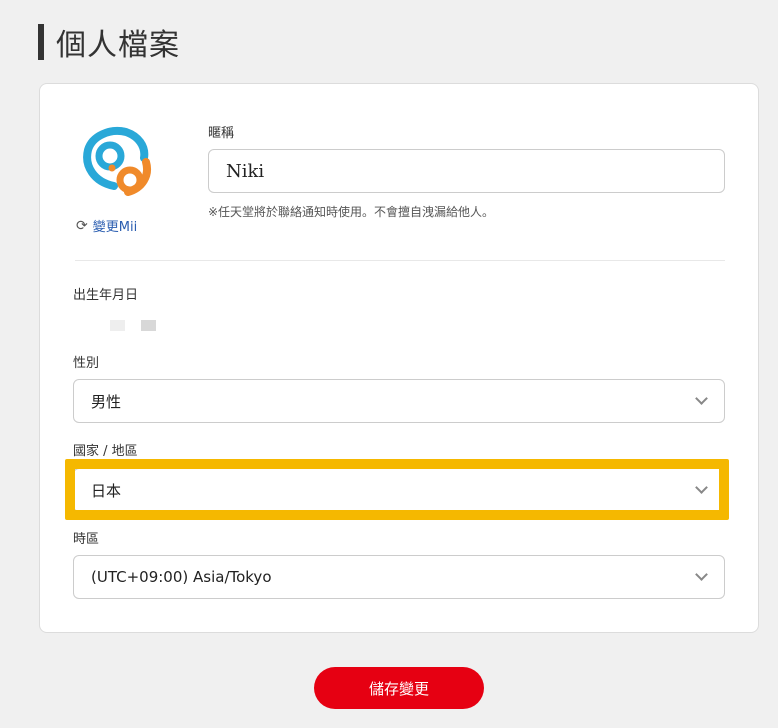 Image resolution: width=778 pixels, height=728 pixels. Describe the element at coordinates (399, 401) in the screenshot. I see `gender-select: 男性` at that location.